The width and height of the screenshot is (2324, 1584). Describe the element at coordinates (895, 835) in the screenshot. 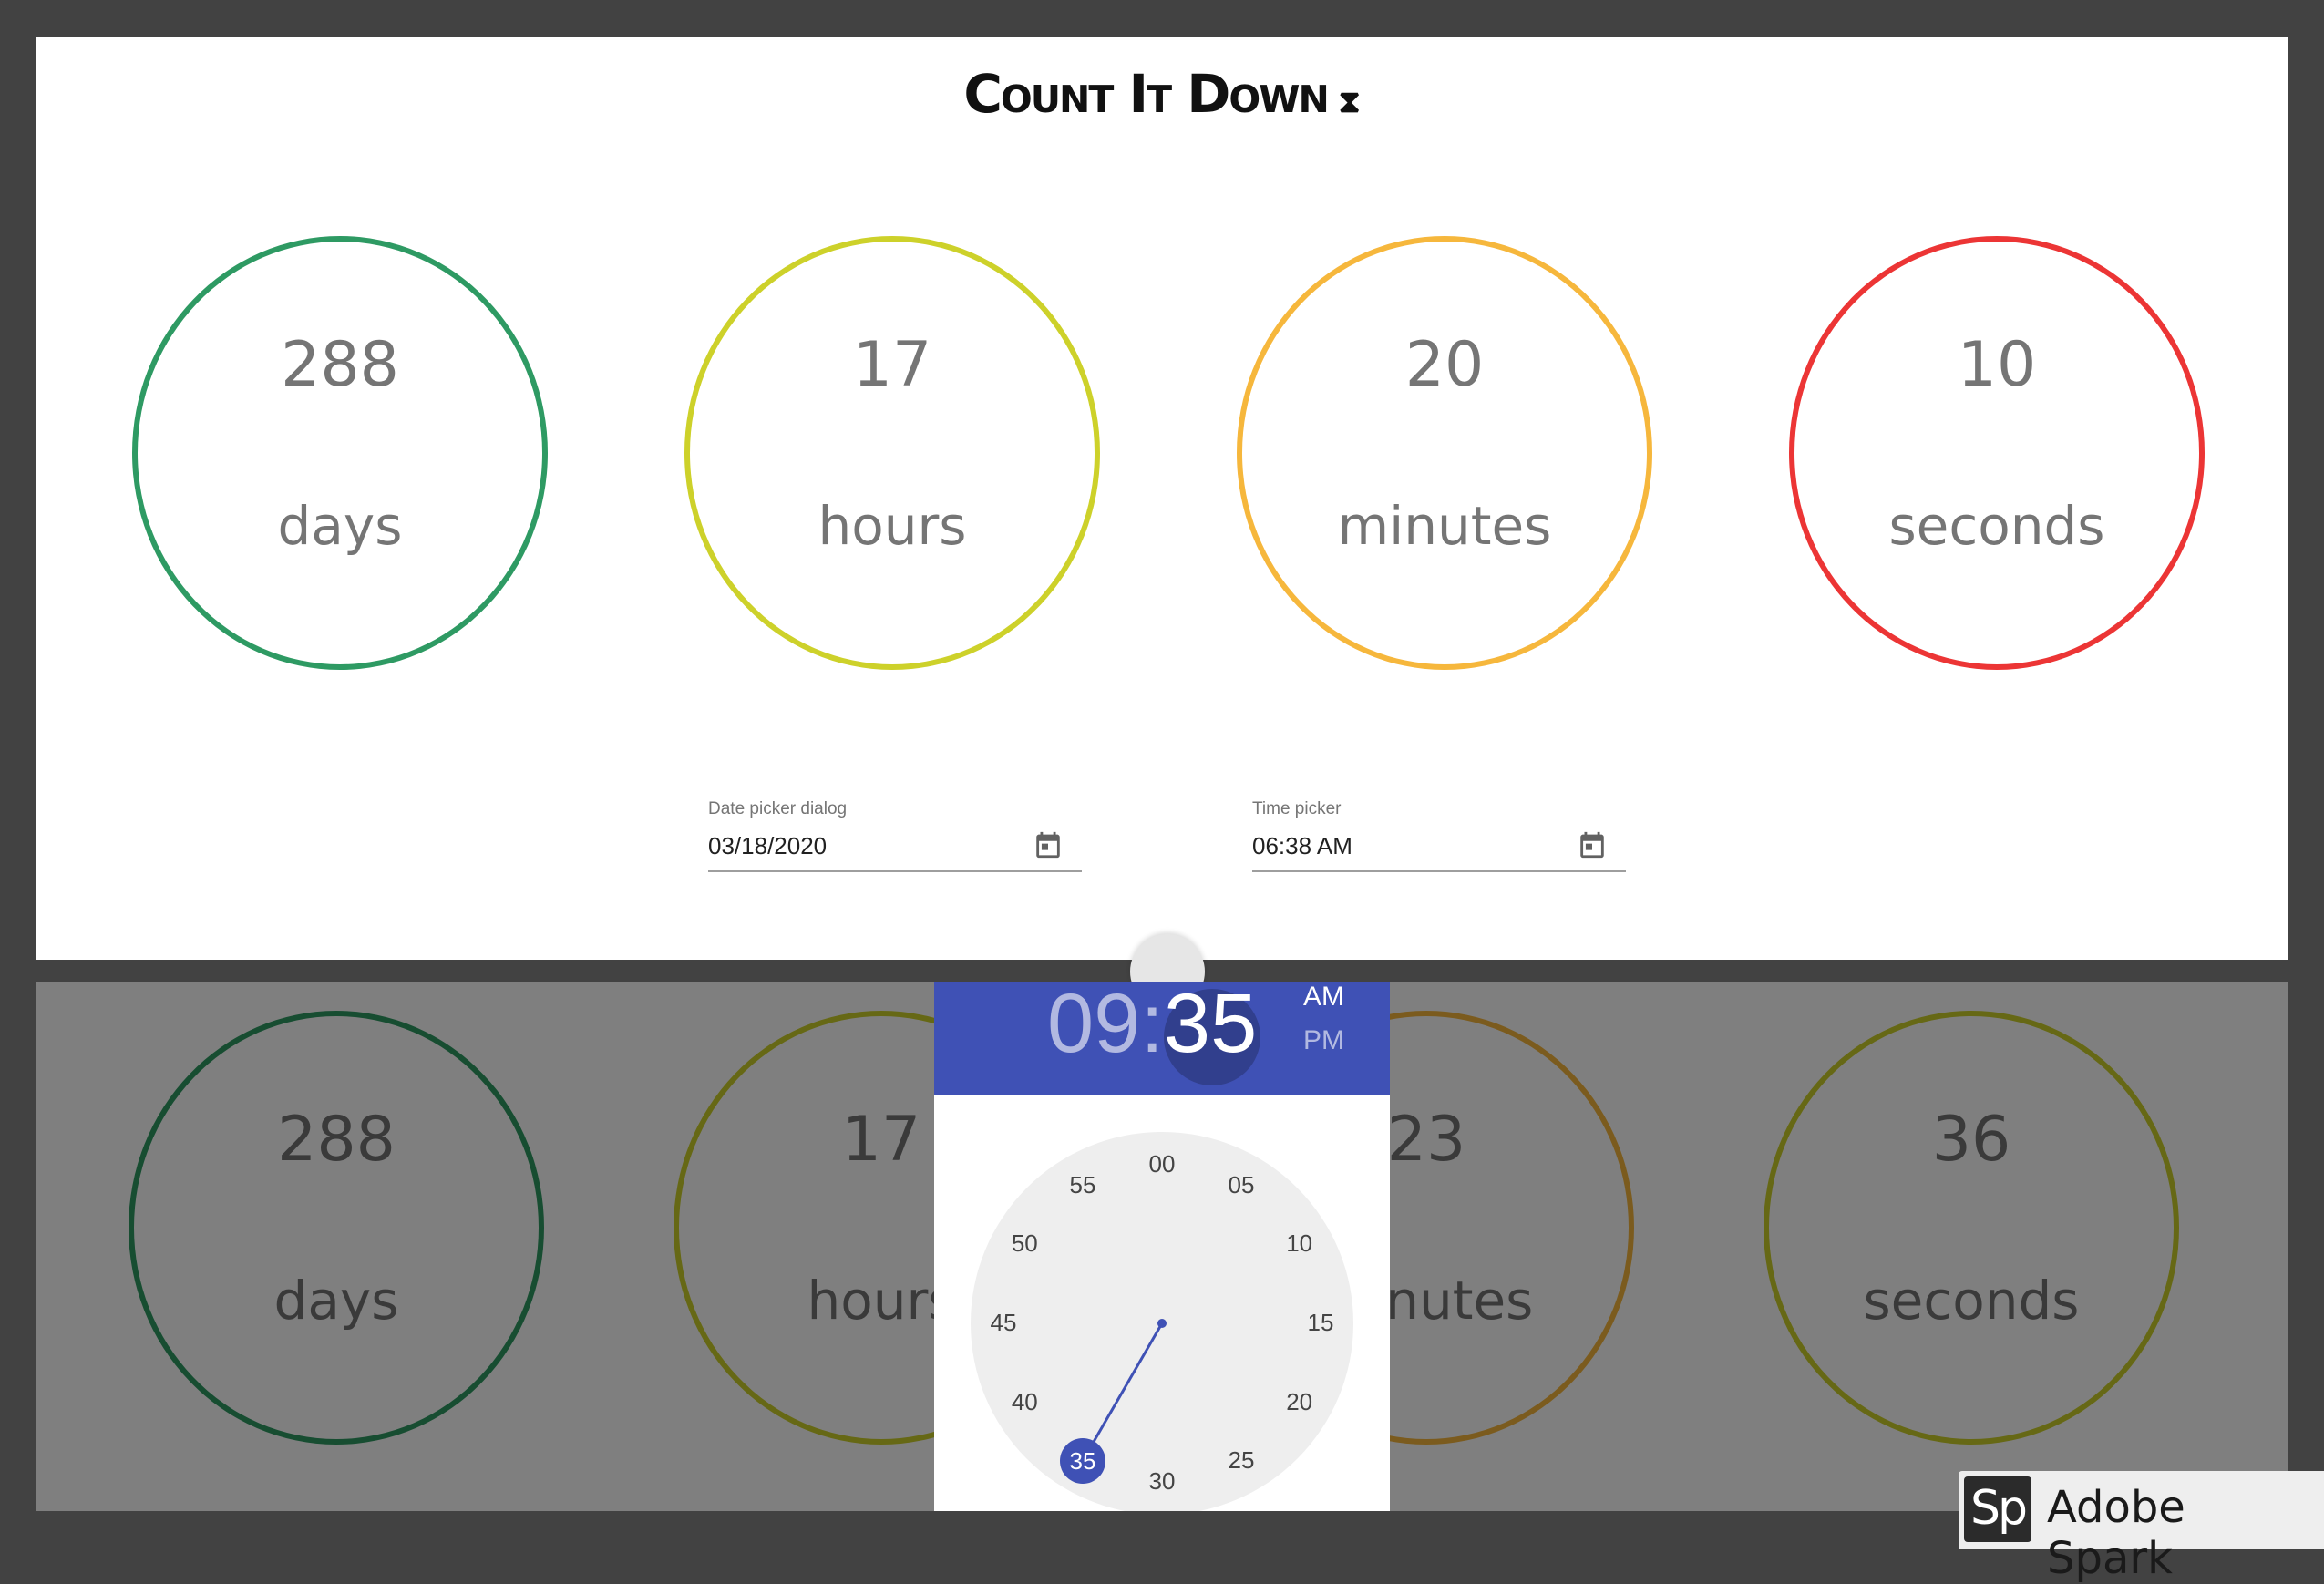

I see `date-picker-field: Date picker dialog 03/18/2020` at that location.